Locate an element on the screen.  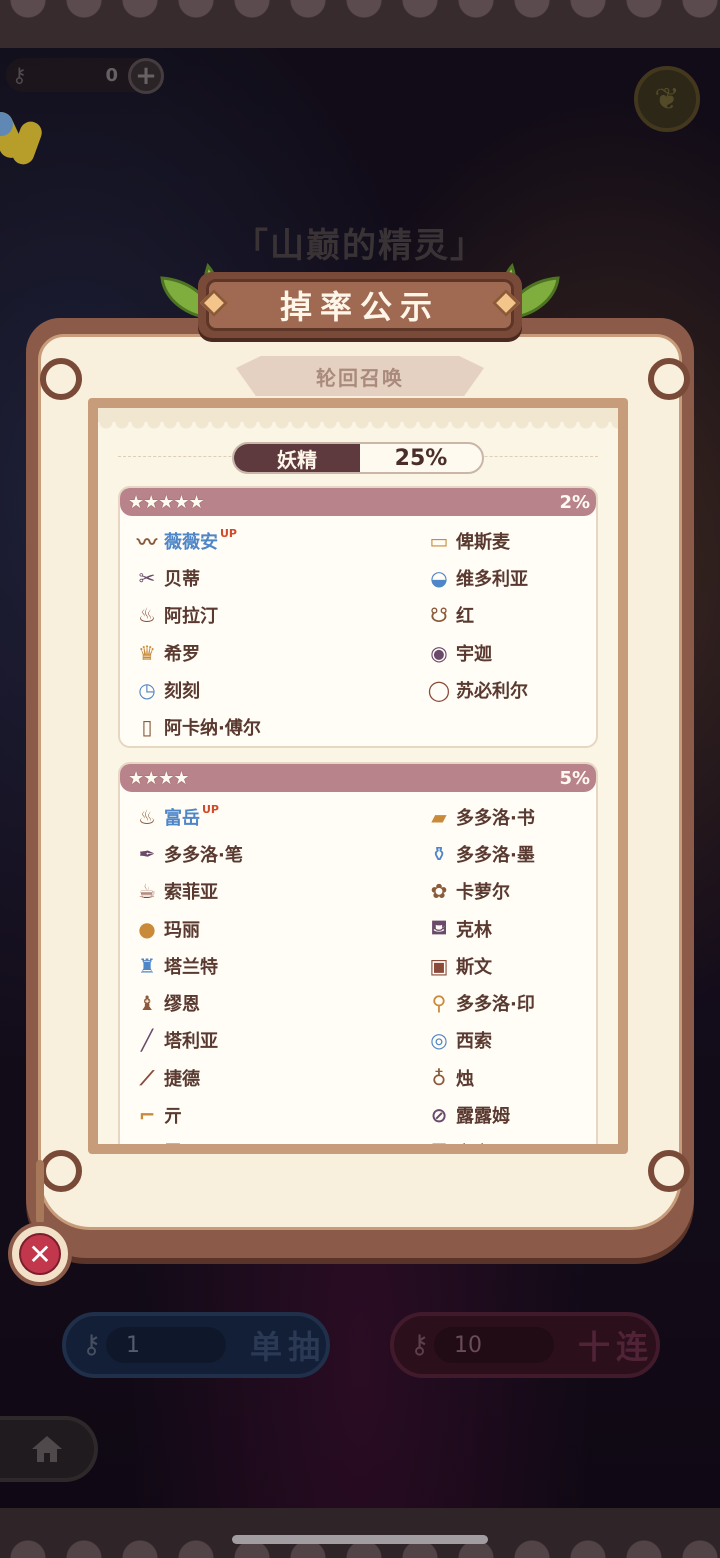
high-heel-icon: ⌐ is located at coordinates (147, 1115).